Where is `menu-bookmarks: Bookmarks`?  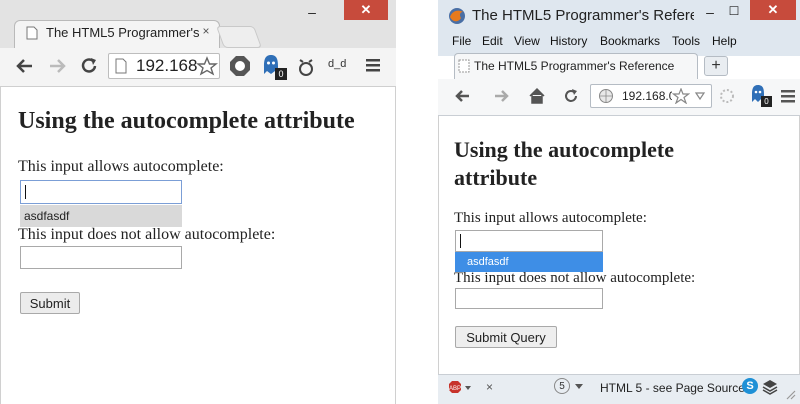
menu-bookmarks: Bookmarks is located at coordinates (630, 41).